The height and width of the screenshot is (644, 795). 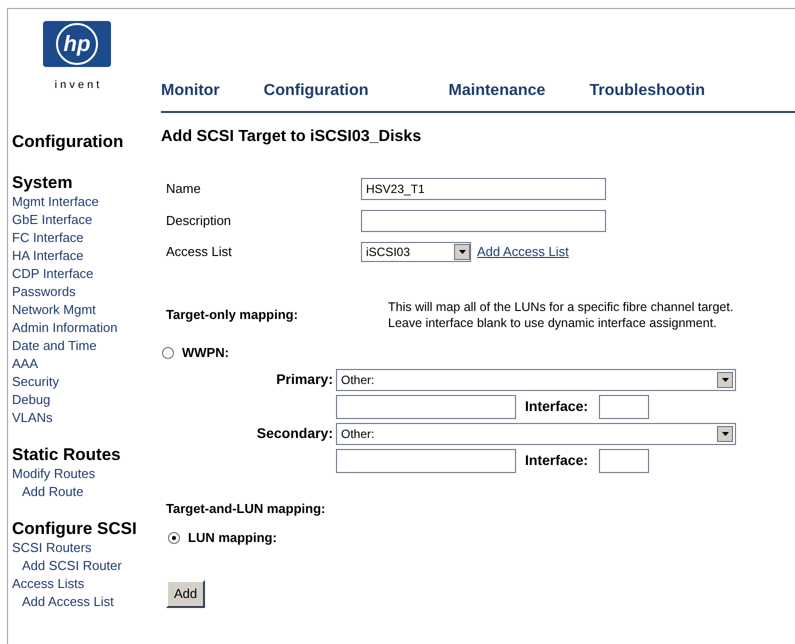 I want to click on sidebar-title: Configuration, so click(x=68, y=142).